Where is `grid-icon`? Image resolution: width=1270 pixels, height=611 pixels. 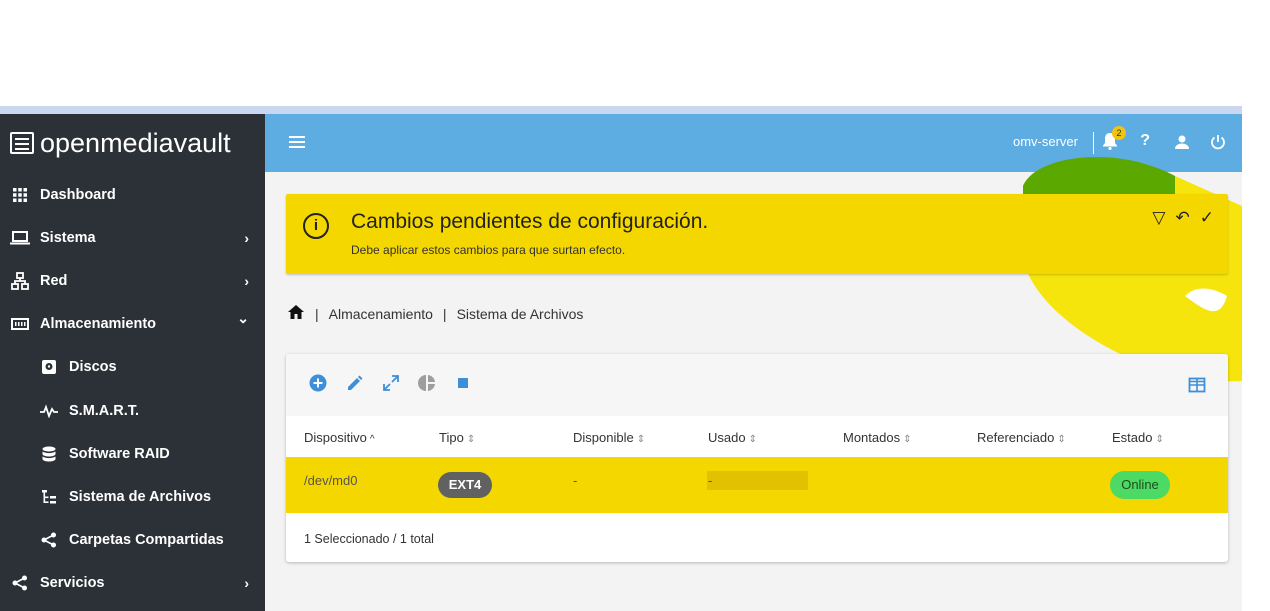 grid-icon is located at coordinates (20, 195).